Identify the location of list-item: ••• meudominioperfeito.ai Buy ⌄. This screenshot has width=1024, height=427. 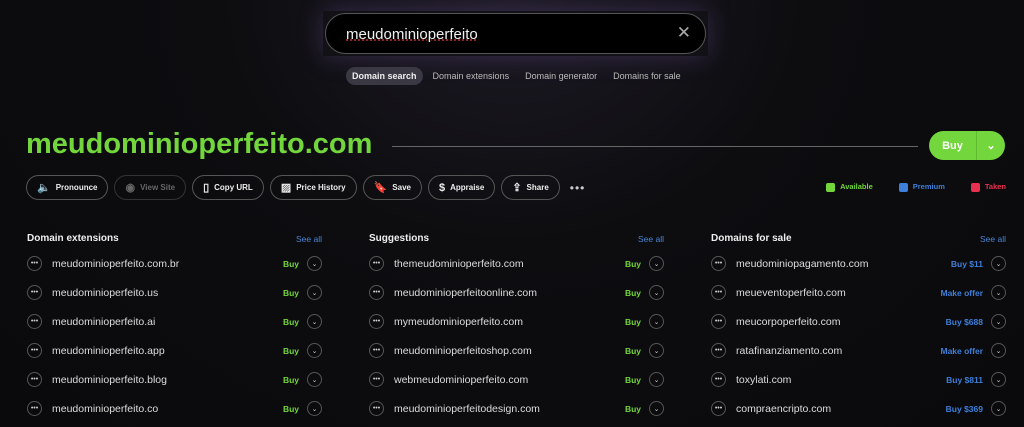
(174, 321).